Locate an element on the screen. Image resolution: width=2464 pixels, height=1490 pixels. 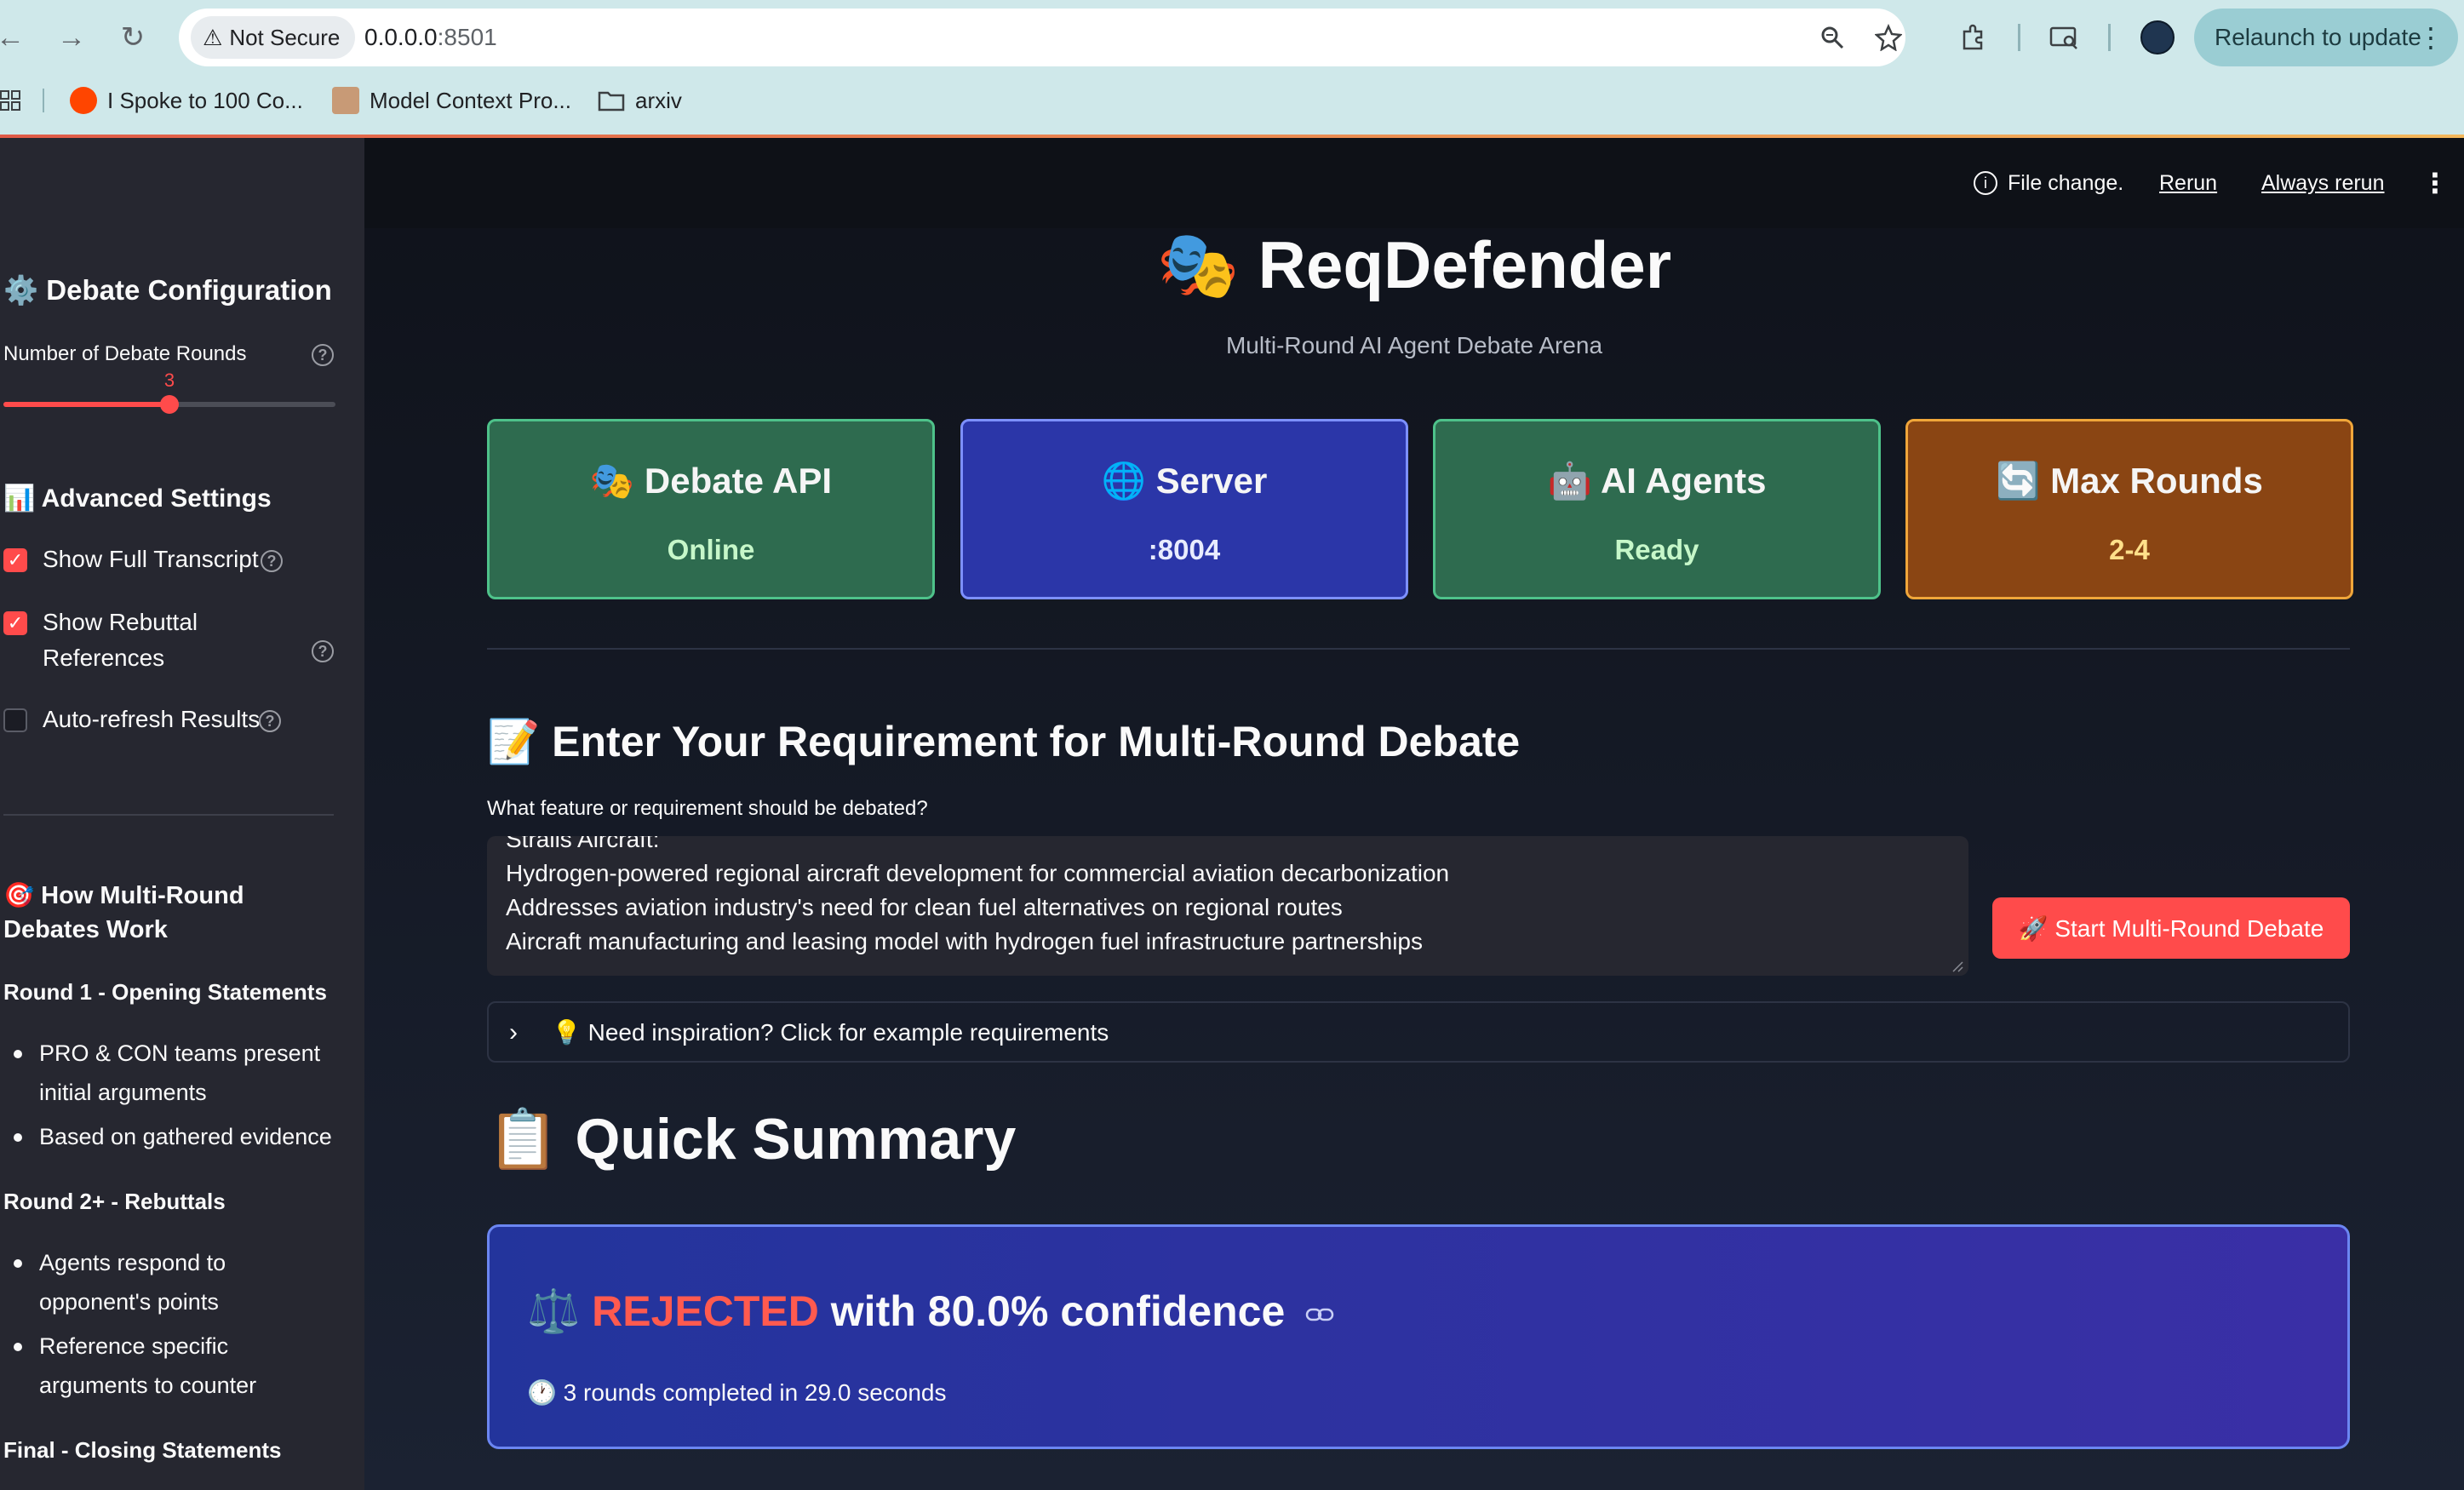
status-card-ai-agents: 🤖 AI Agents Ready is located at coordinates (1657, 509).